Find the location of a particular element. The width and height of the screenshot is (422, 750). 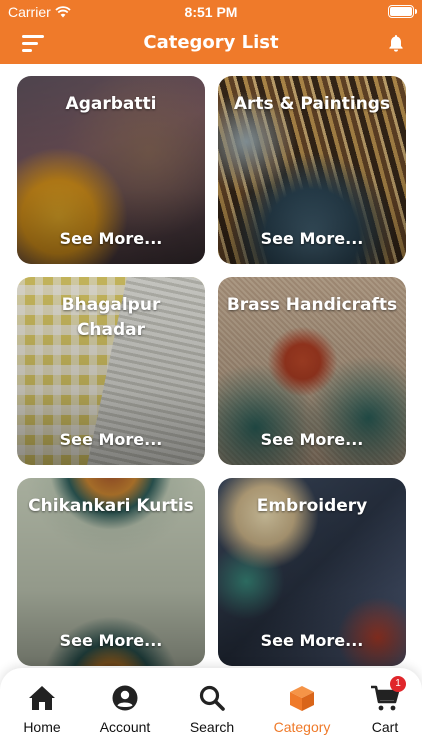

nav-label: Category is located at coordinates (302, 727).